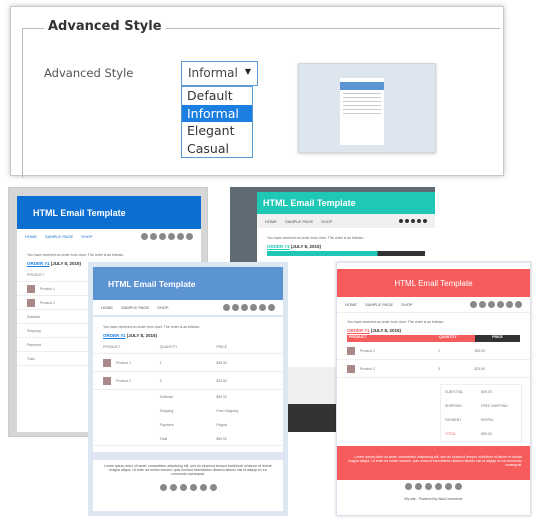 The height and width of the screenshot is (527, 550). I want to click on table-row: Shipping Free Shipping, so click(188, 411).